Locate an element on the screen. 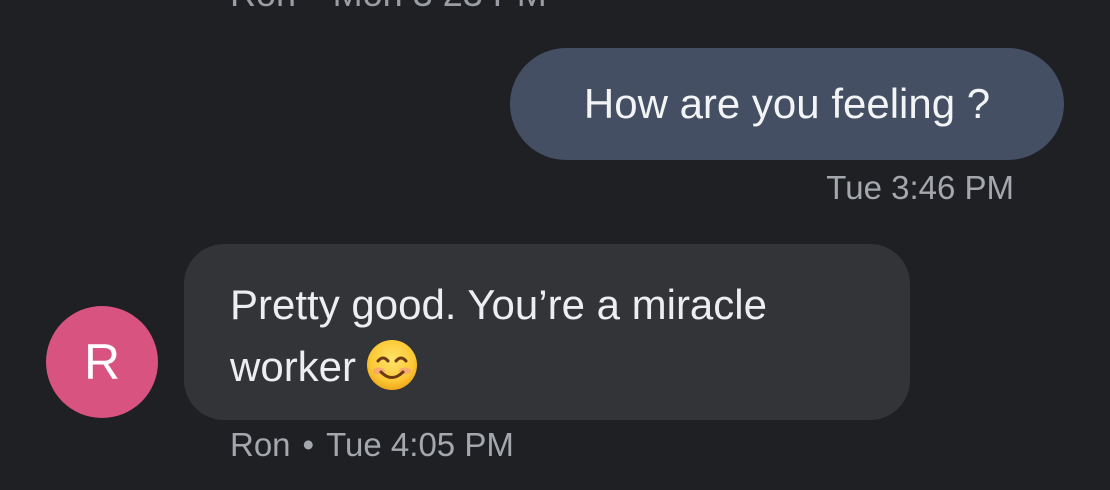  smiling-face-icon is located at coordinates (392, 365).